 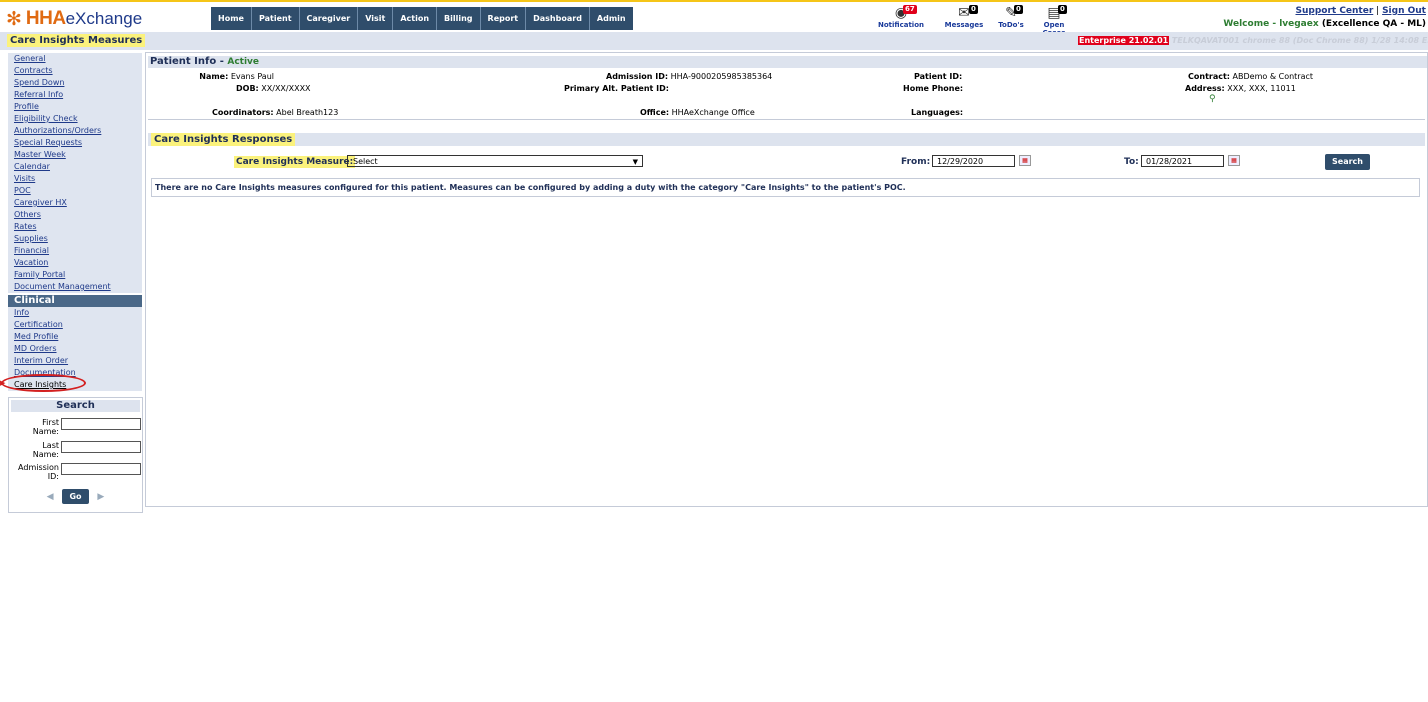 What do you see at coordinates (973, 161) in the screenshot?
I see `from-date-input: 12/29/2020` at bounding box center [973, 161].